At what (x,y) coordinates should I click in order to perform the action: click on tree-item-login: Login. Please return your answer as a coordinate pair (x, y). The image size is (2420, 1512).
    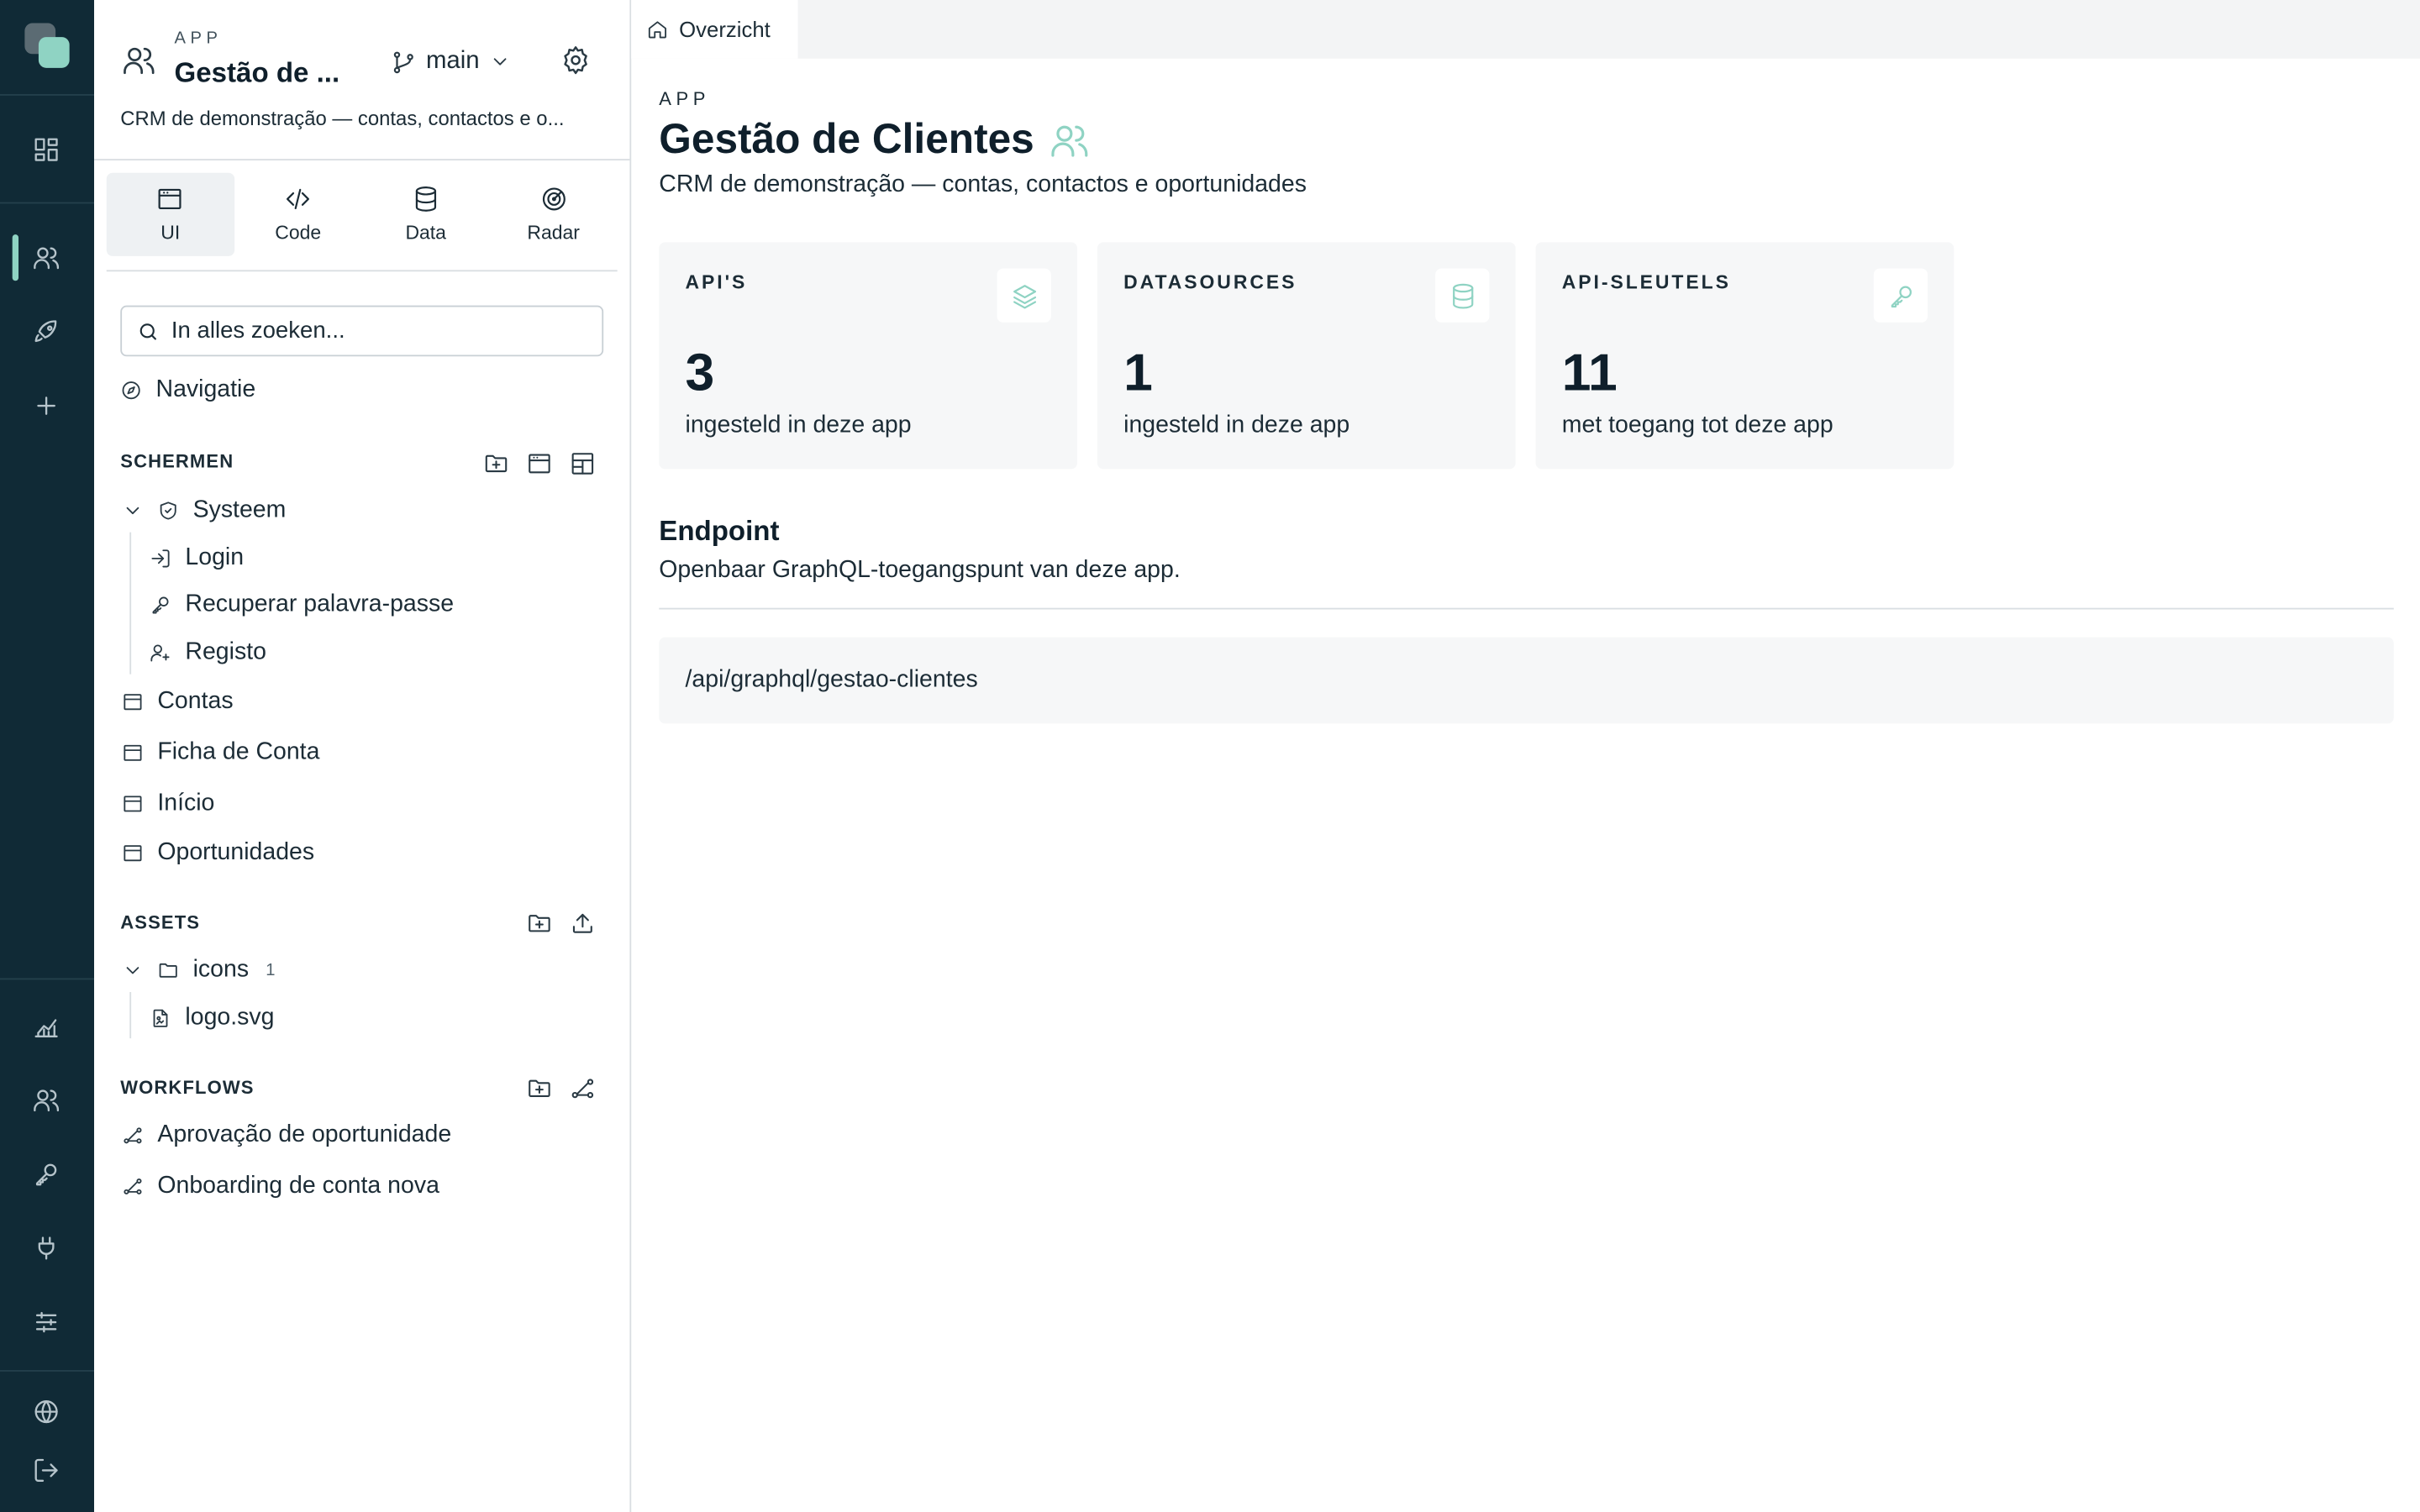
    Looking at the image, I should click on (197, 558).